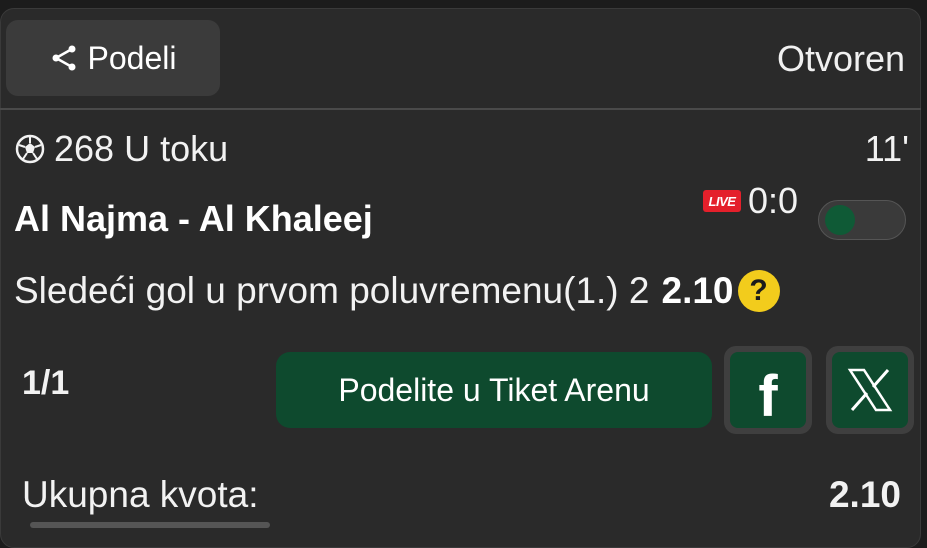 This screenshot has height=548, width=927. I want to click on bet-market: Sledeći gol u prvom poluvremenu(1.) 2, so click(332, 290).